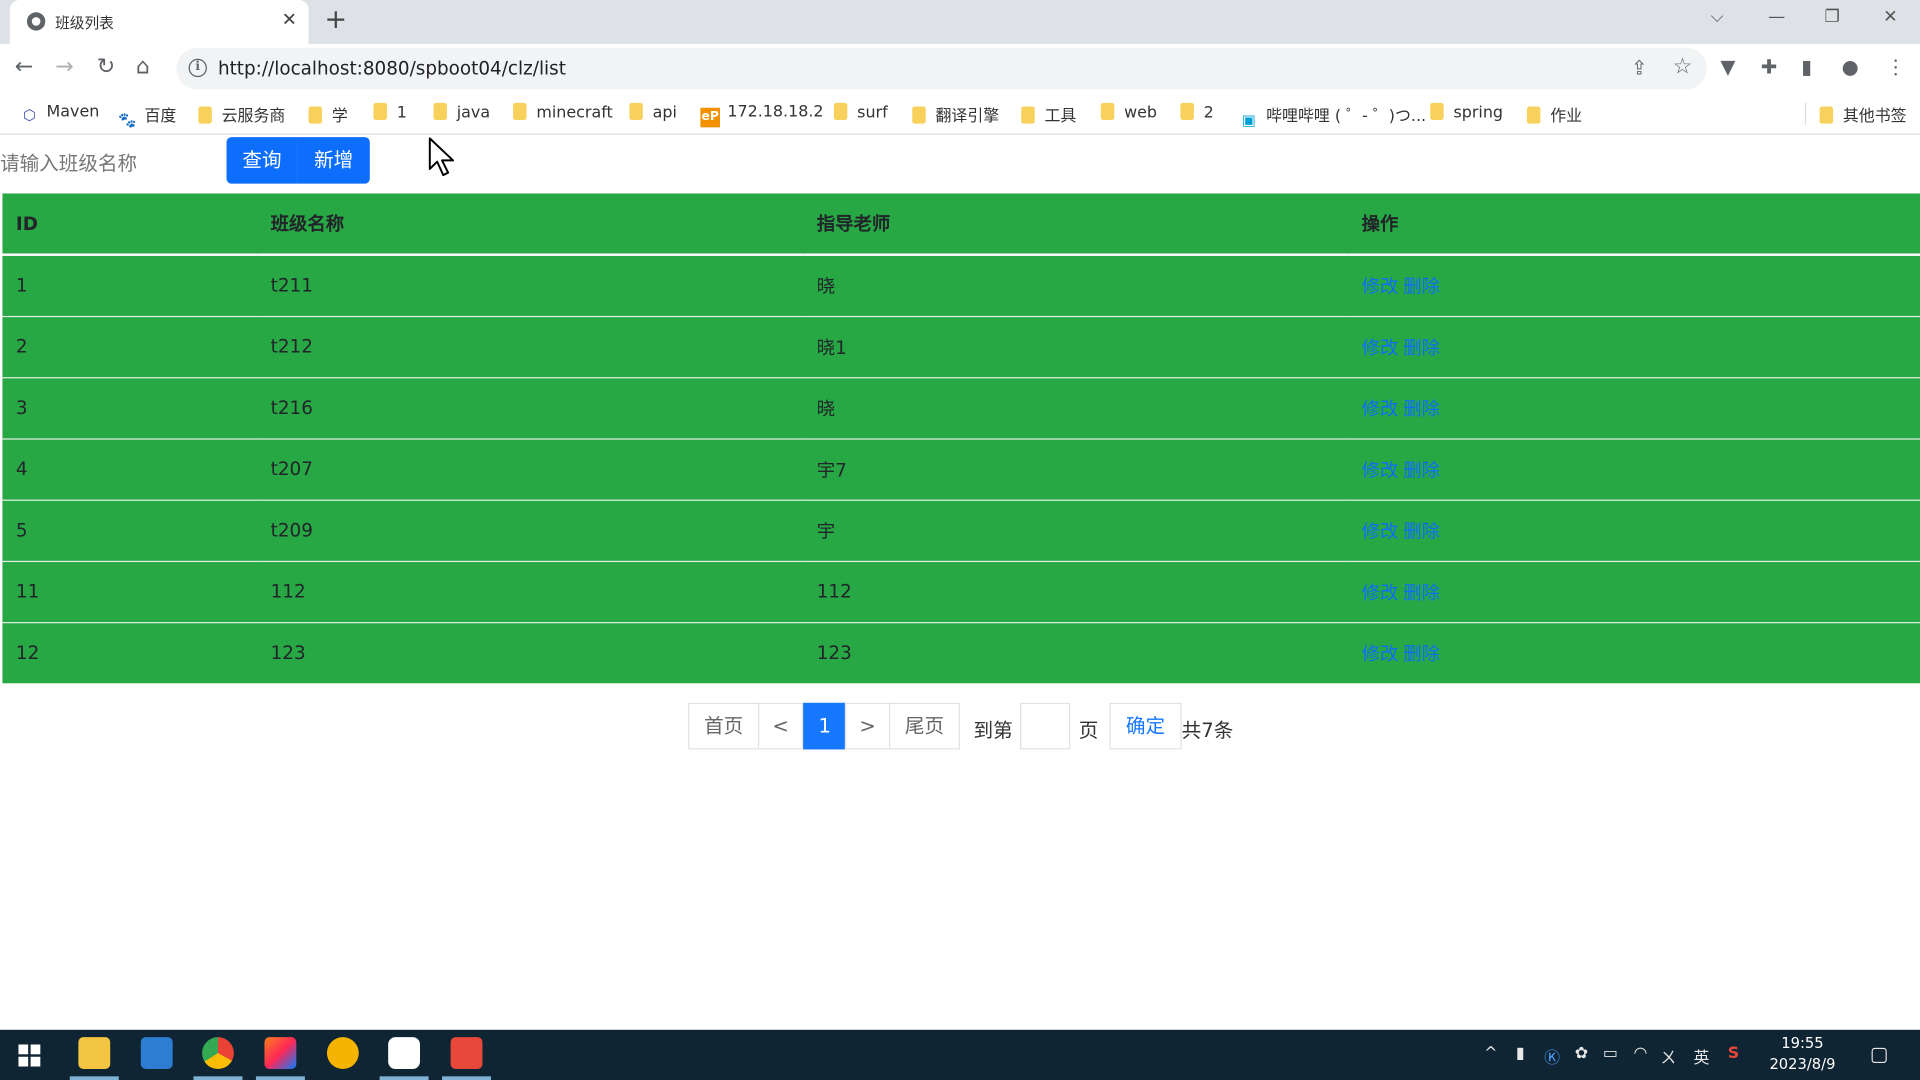  Describe the element at coordinates (1802, 1054) in the screenshot. I see `system-clock: 19:55 2023/8/9` at that location.